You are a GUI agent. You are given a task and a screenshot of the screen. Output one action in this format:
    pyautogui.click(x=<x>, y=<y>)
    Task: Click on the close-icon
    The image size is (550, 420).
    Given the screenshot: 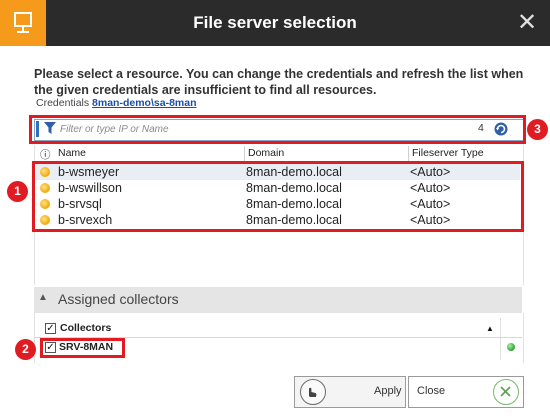 What is the action you would take?
    pyautogui.click(x=506, y=392)
    